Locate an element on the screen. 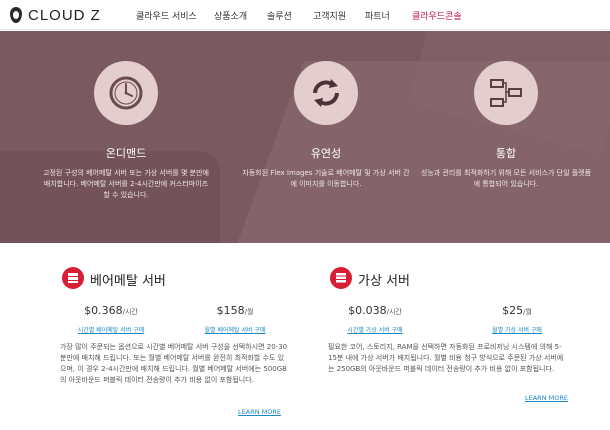 The width and height of the screenshot is (610, 430). hourly-price: $0.038/시간 is located at coordinates (375, 310).